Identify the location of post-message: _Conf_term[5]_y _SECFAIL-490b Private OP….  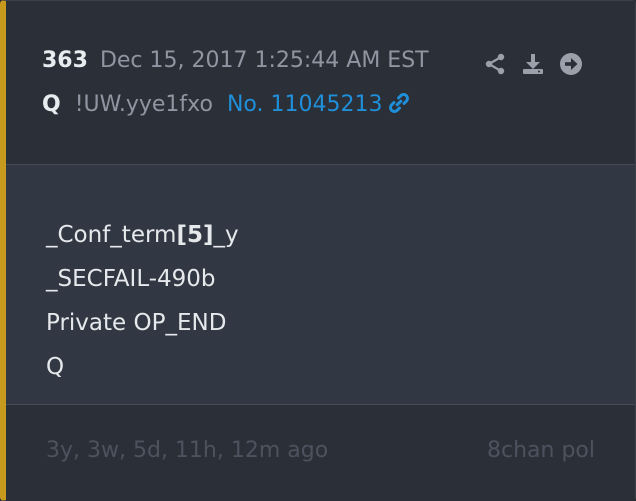
(142, 301).